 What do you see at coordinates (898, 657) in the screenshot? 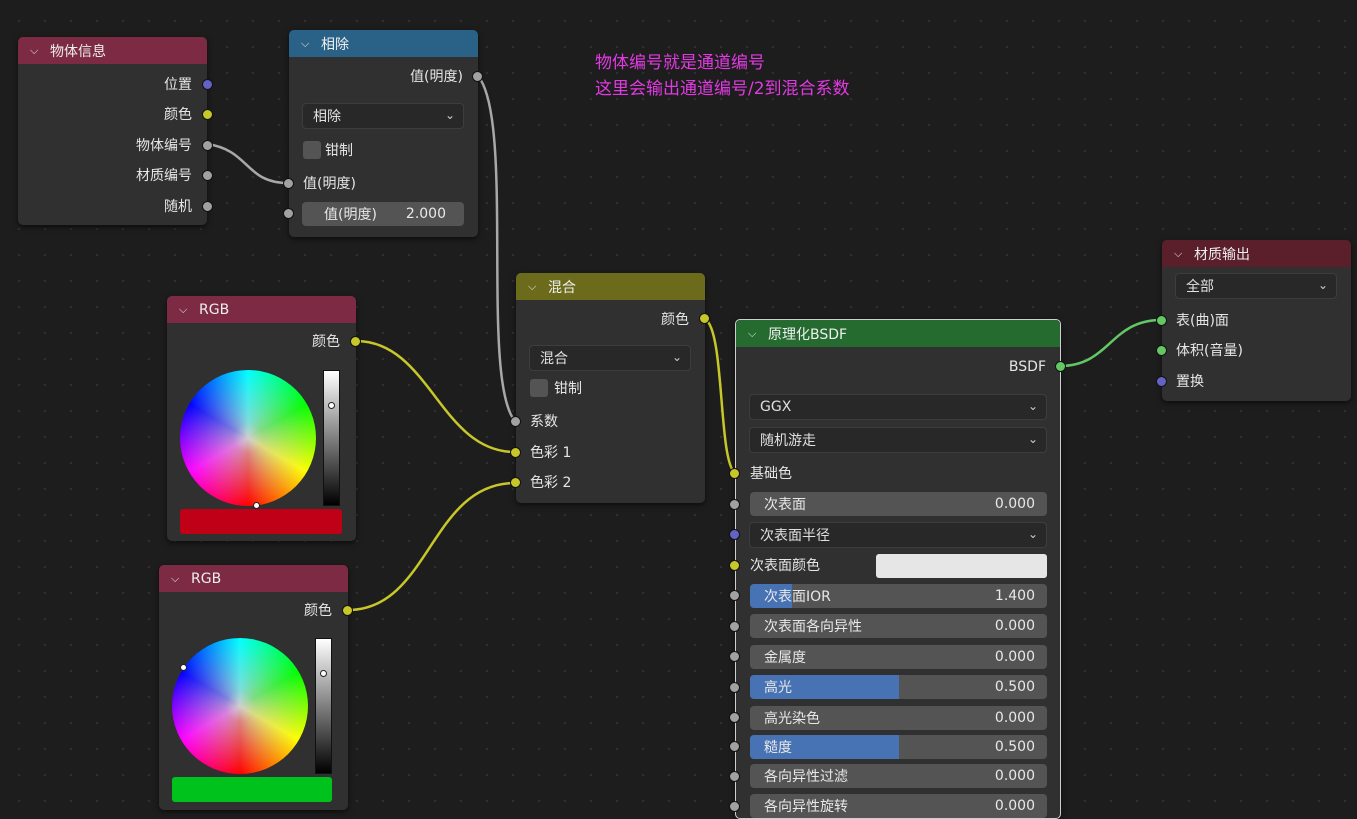
I see `metallic-field: 金属度 0.000` at bounding box center [898, 657].